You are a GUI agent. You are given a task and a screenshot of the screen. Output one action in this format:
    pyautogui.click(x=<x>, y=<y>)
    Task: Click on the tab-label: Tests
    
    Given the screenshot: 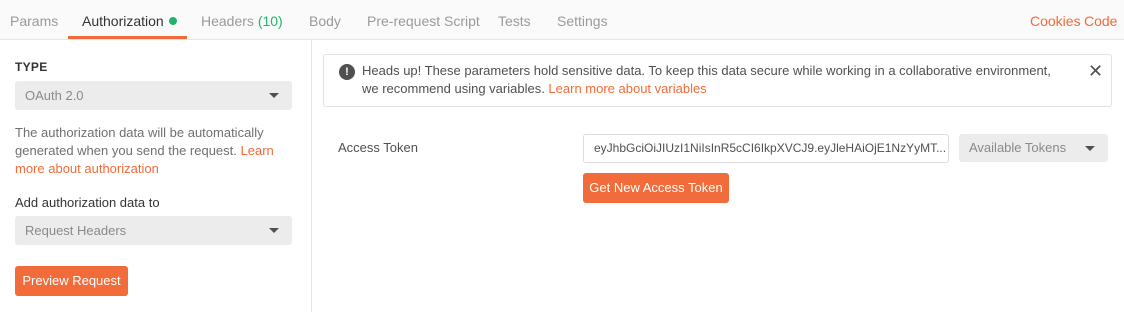 What is the action you would take?
    pyautogui.click(x=514, y=21)
    